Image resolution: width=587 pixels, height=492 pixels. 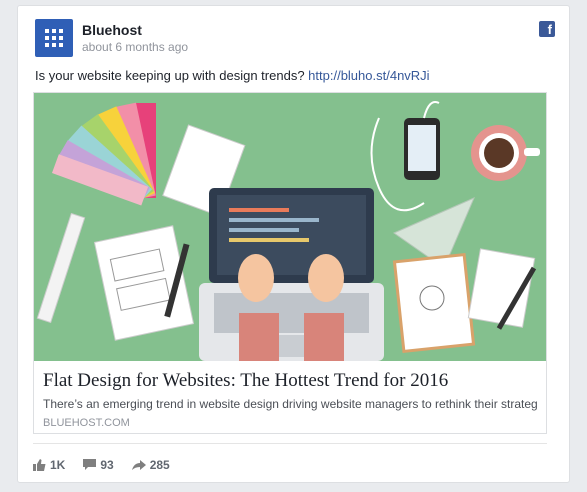 What do you see at coordinates (86, 423) in the screenshot?
I see `link-preview-domain: BLUEHOST.COM` at bounding box center [86, 423].